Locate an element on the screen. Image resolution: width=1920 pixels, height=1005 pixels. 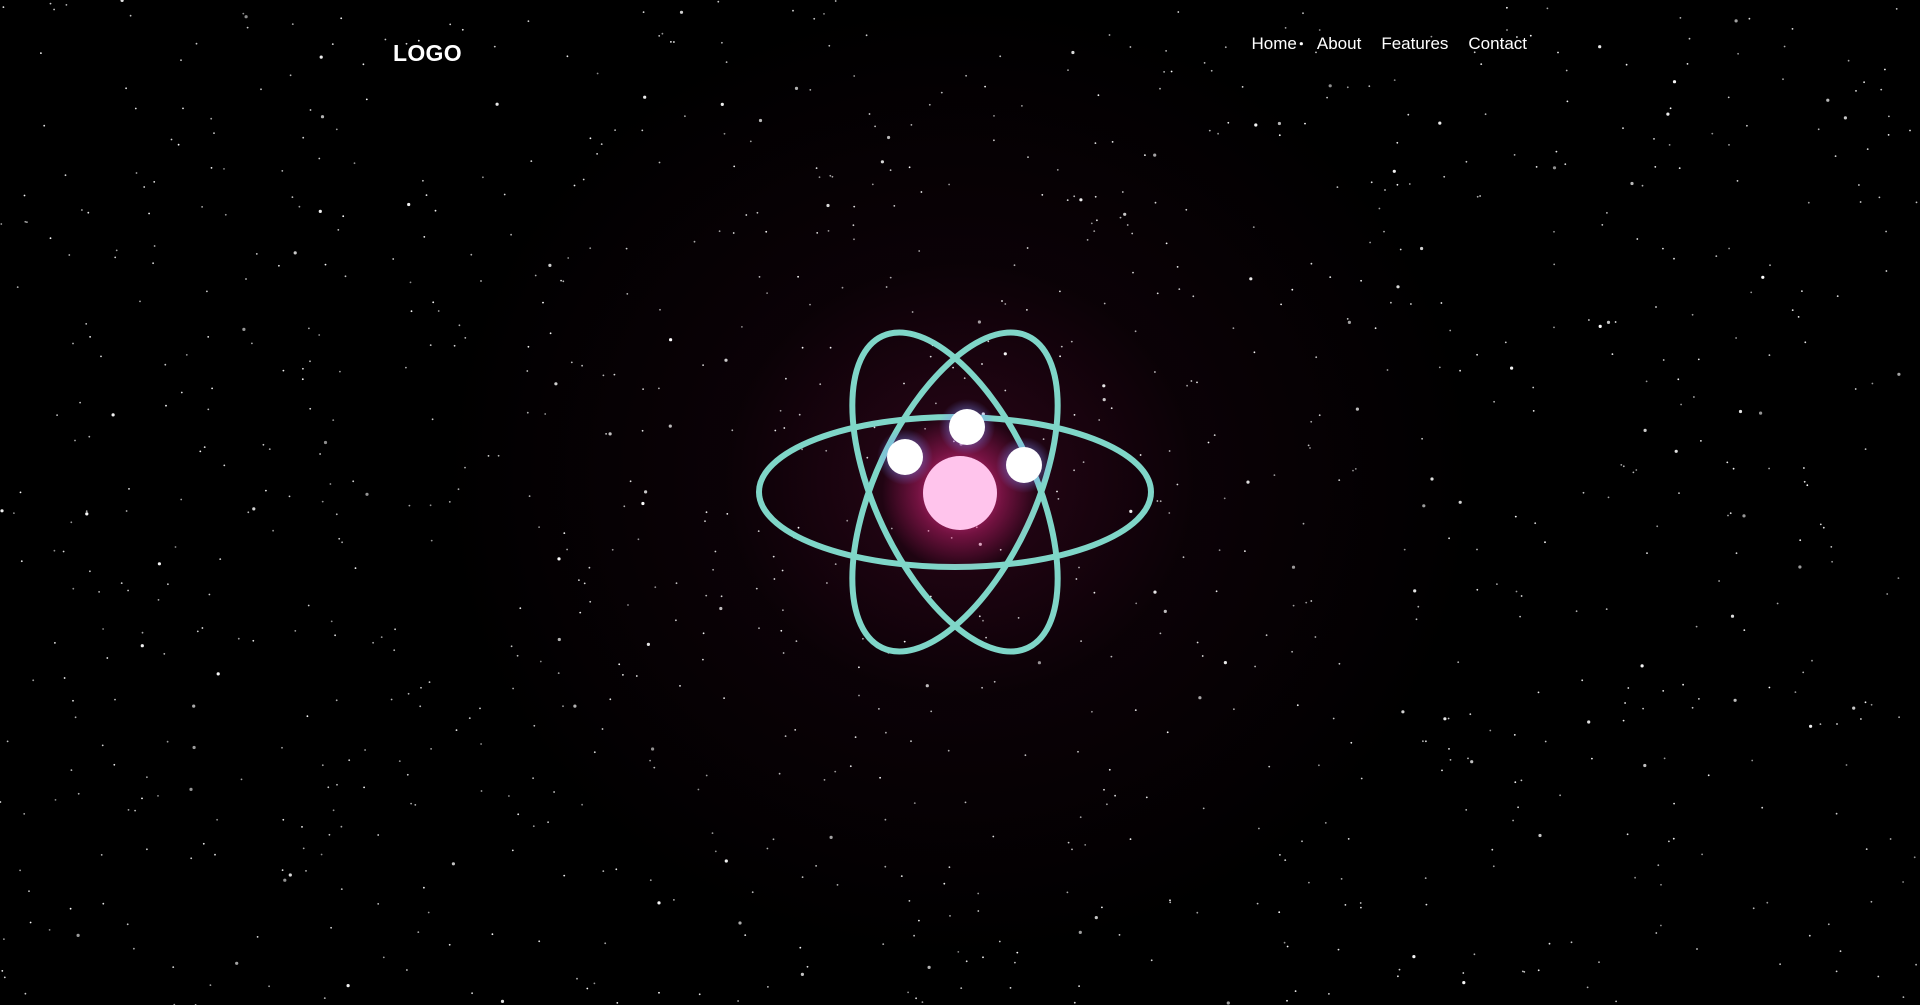
top-navbar: LOGO Home About Features Contact is located at coordinates (960, 50).